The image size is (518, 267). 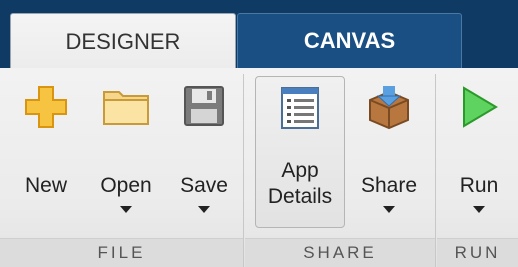 I want to click on tab-canvas: CANVAS, so click(x=349, y=40).